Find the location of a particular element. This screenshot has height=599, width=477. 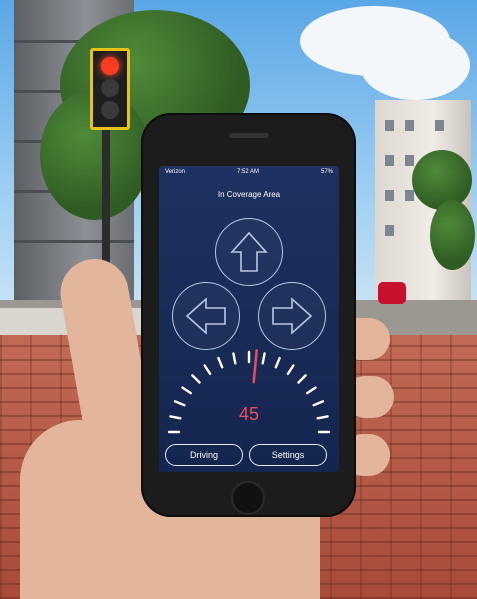

up-arrow-button is located at coordinates (249, 252).